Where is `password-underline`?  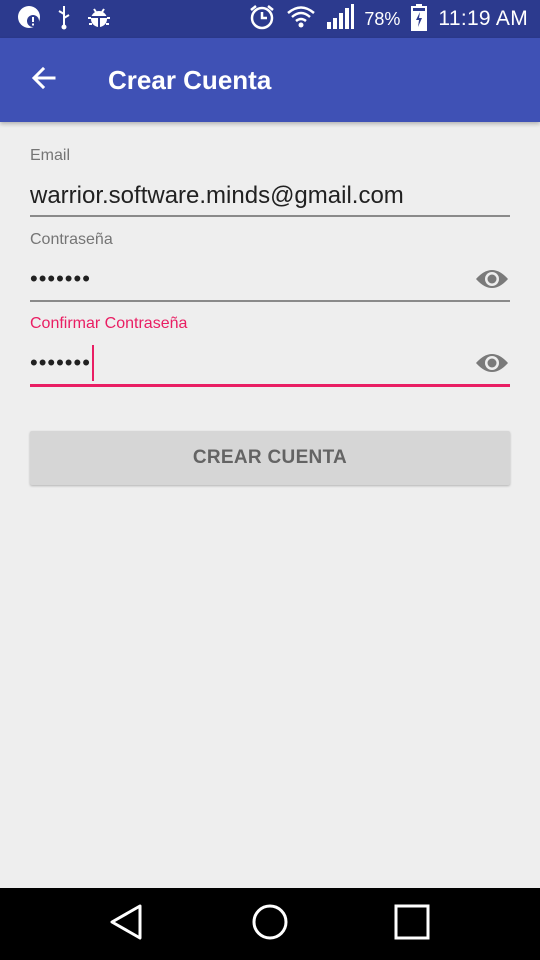
password-underline is located at coordinates (270, 301).